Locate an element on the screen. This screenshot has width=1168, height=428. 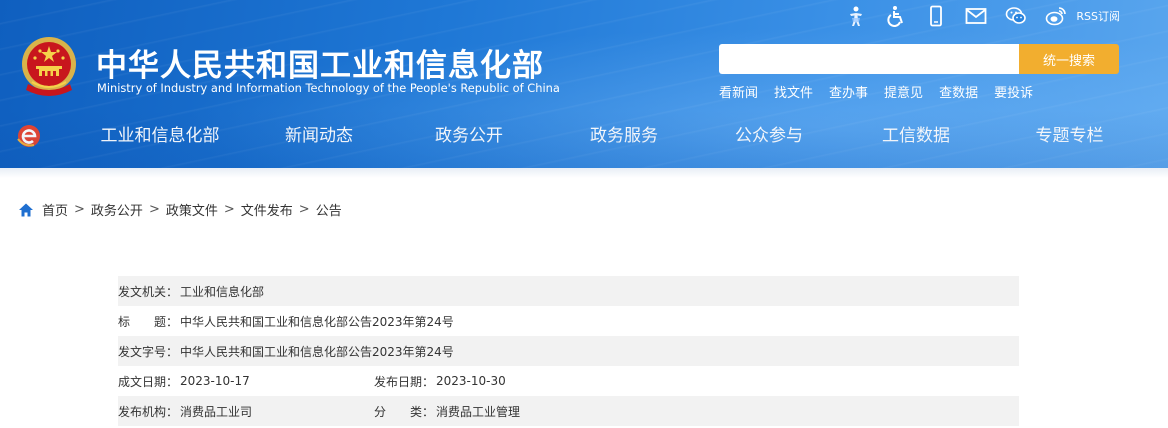
info-row-doc-number: 发文字号： 中华人民共和国工业和信息化部公告2023年第24号 is located at coordinates (568, 351).